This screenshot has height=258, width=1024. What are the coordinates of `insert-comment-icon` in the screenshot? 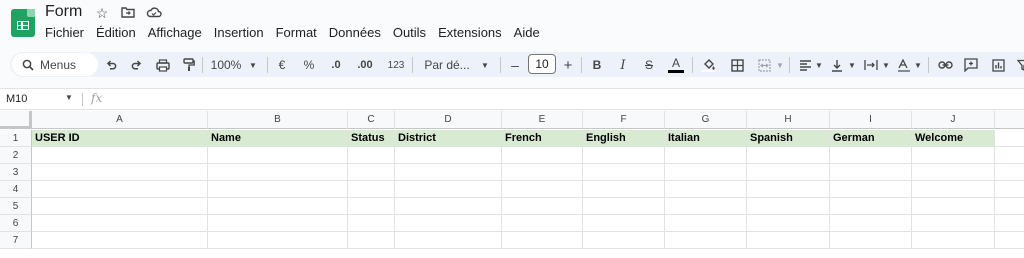 It's located at (971, 65).